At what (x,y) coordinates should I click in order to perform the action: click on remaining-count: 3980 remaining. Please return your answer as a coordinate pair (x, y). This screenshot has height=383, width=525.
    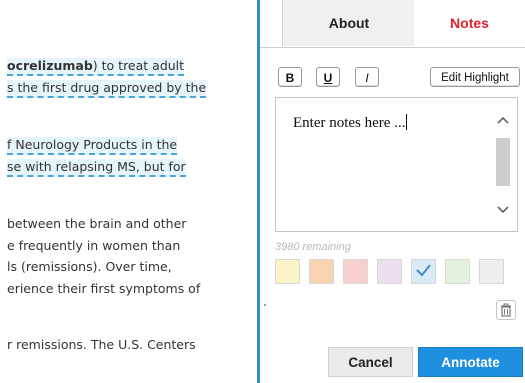
    Looking at the image, I should click on (313, 247).